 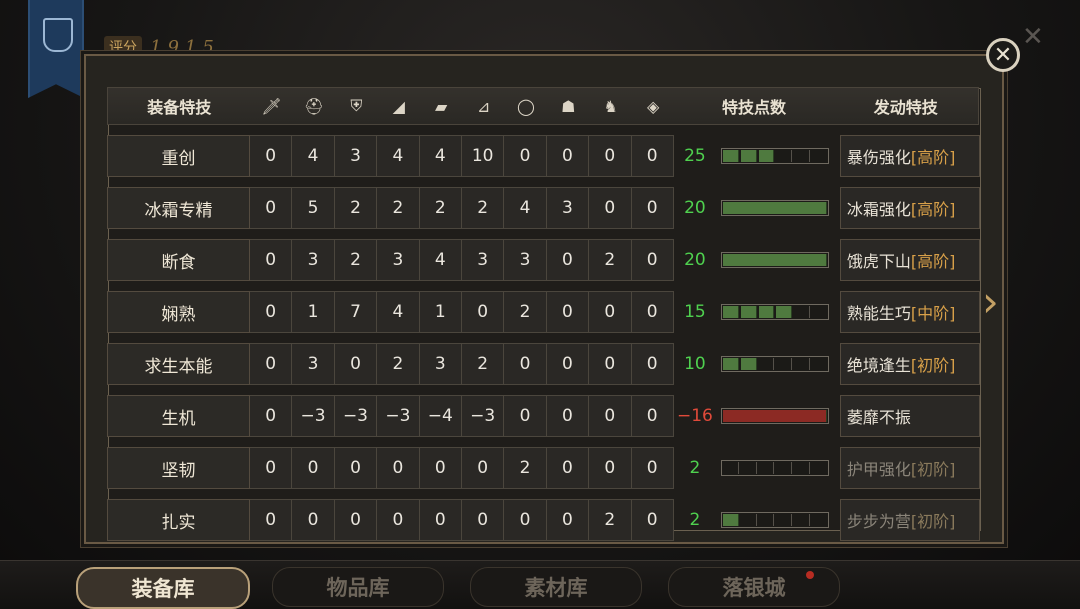 I want to click on activated-skill-name: 护甲强化, so click(x=878, y=469).